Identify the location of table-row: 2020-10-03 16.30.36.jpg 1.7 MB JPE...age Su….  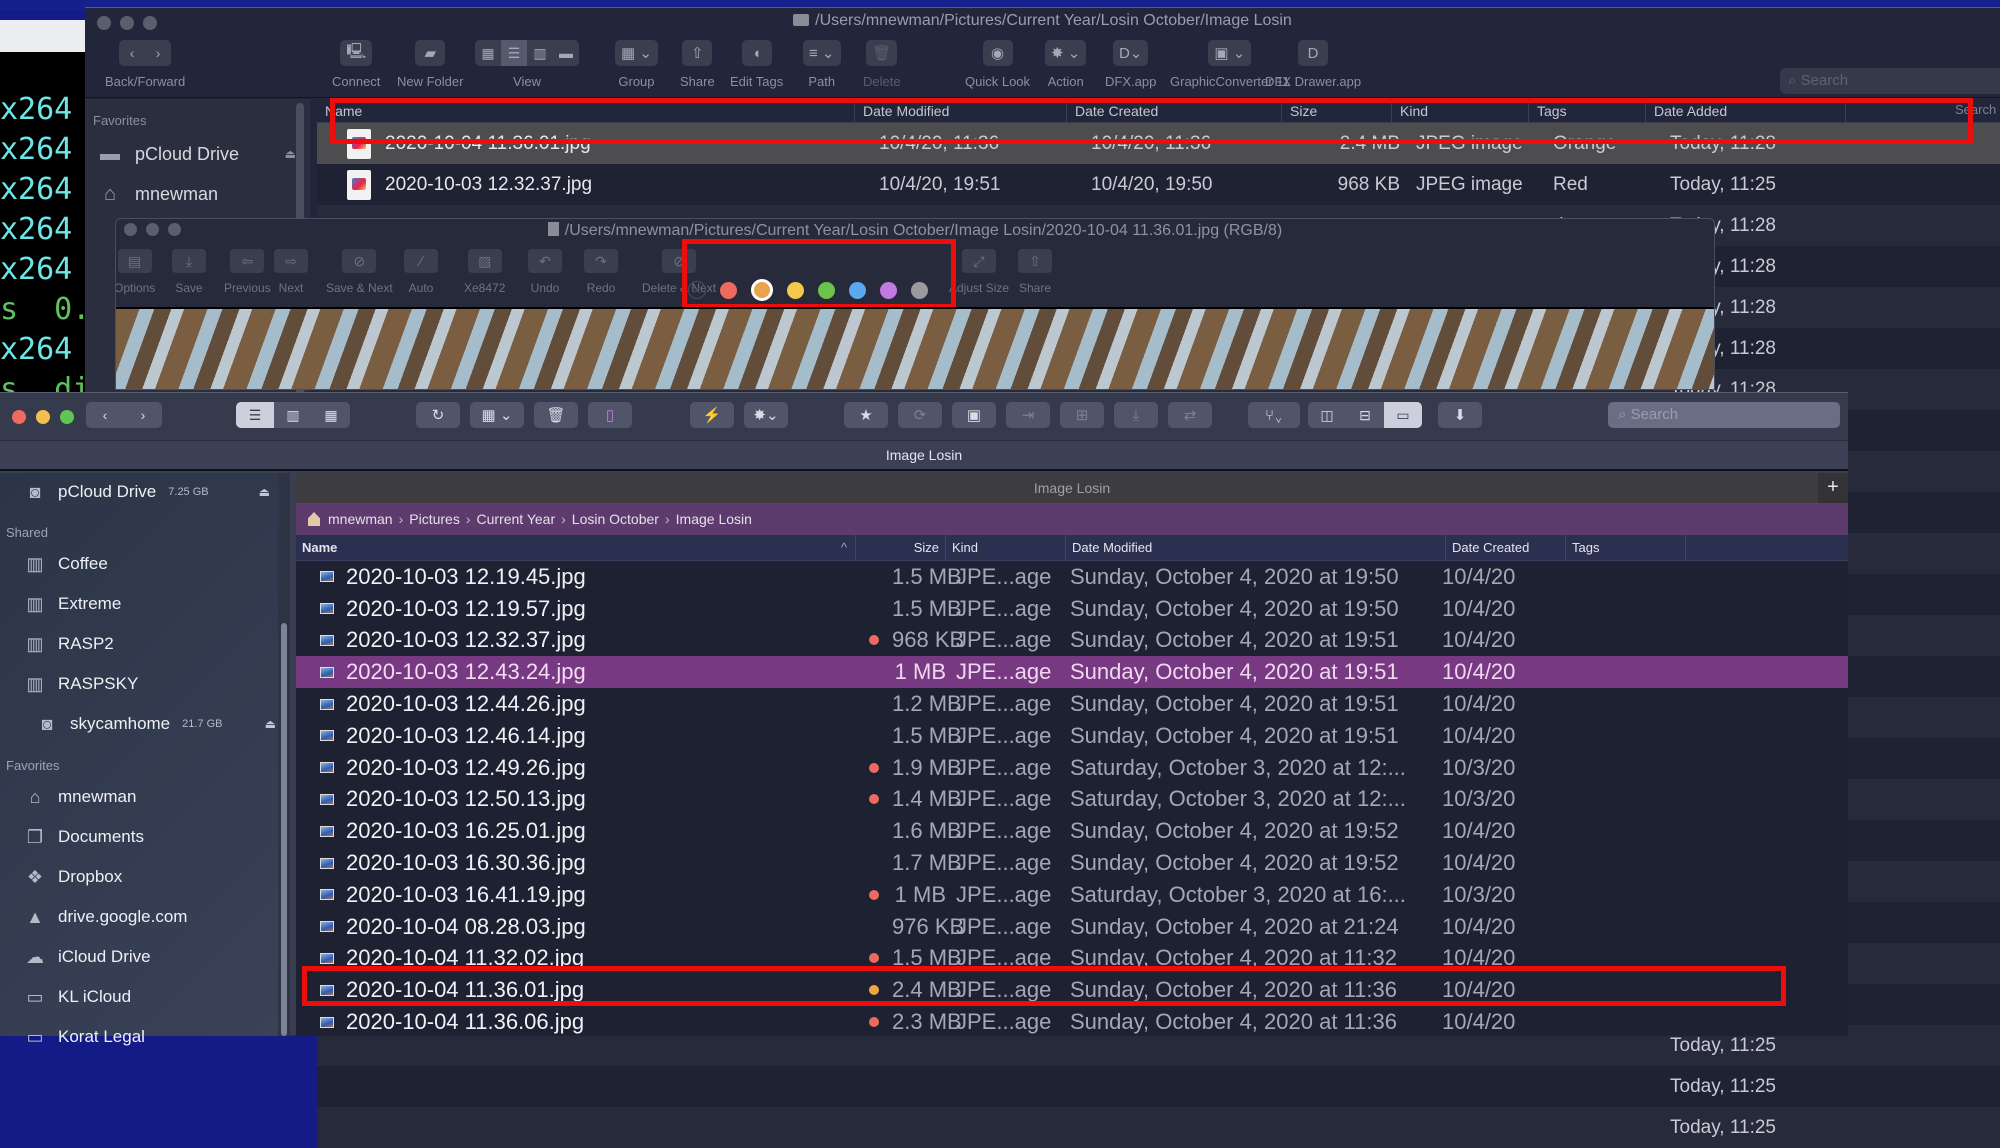
(1072, 863).